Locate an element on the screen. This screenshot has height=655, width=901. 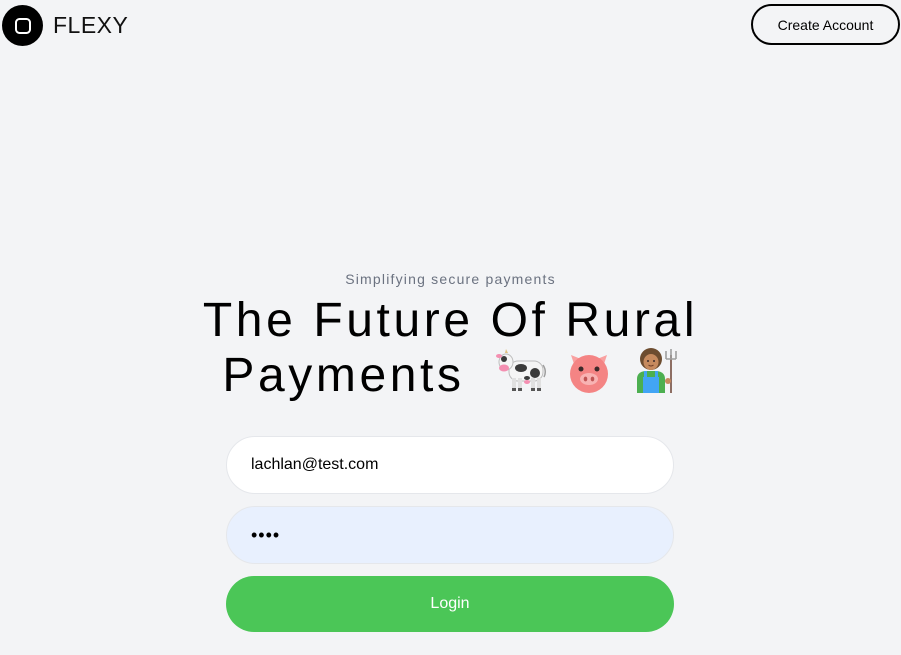
password-field is located at coordinates (450, 535).